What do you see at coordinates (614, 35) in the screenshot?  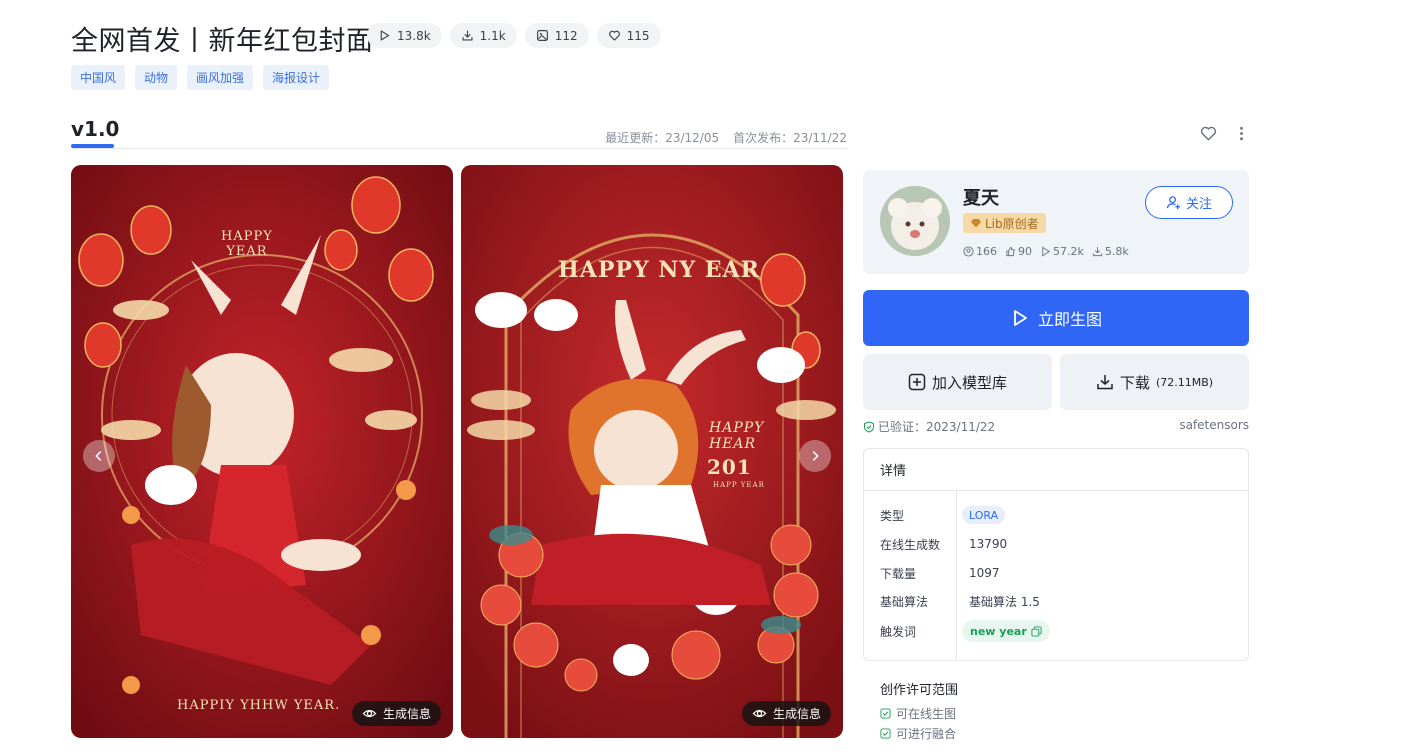 I see `heart-icon` at bounding box center [614, 35].